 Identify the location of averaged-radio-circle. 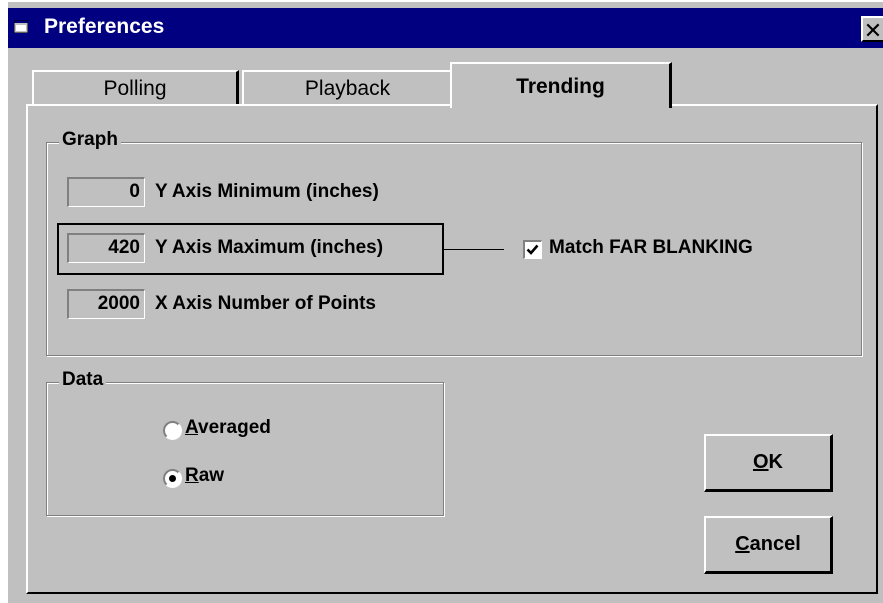
(172, 430).